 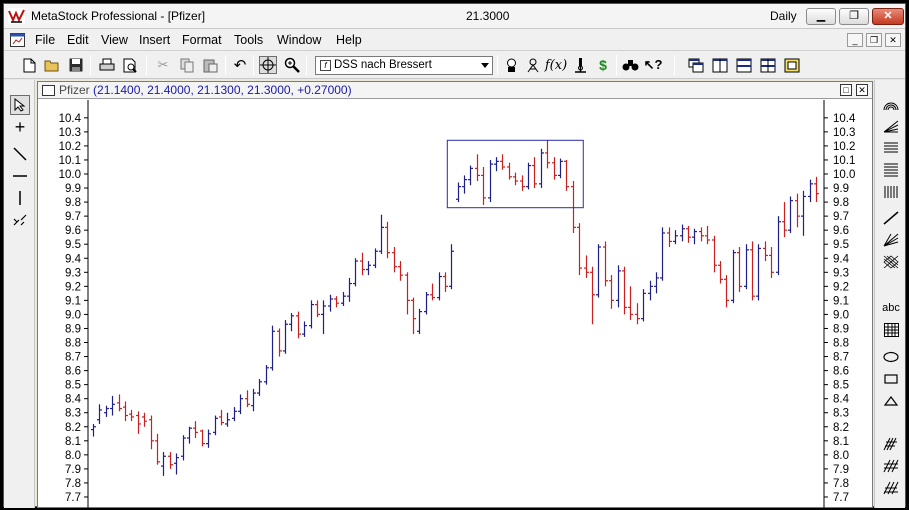 What do you see at coordinates (821, 16) in the screenshot?
I see `minimize-button: ▁` at bounding box center [821, 16].